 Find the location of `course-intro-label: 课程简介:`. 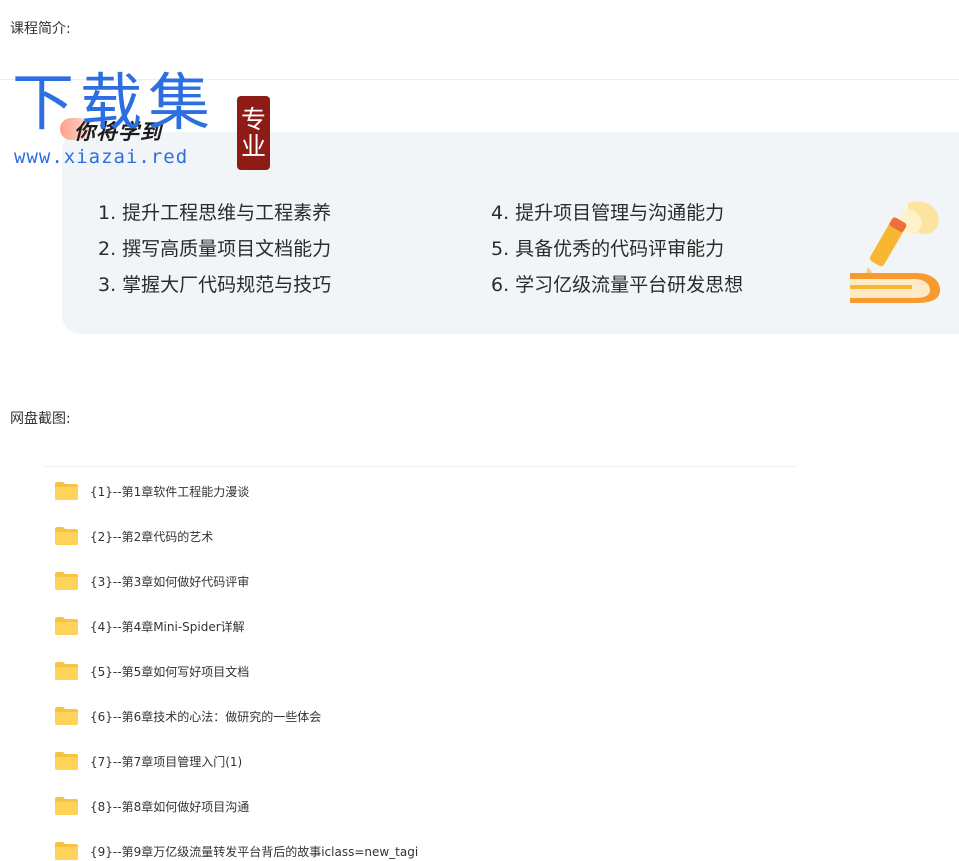

course-intro-label: 课程简介: is located at coordinates (40, 29).